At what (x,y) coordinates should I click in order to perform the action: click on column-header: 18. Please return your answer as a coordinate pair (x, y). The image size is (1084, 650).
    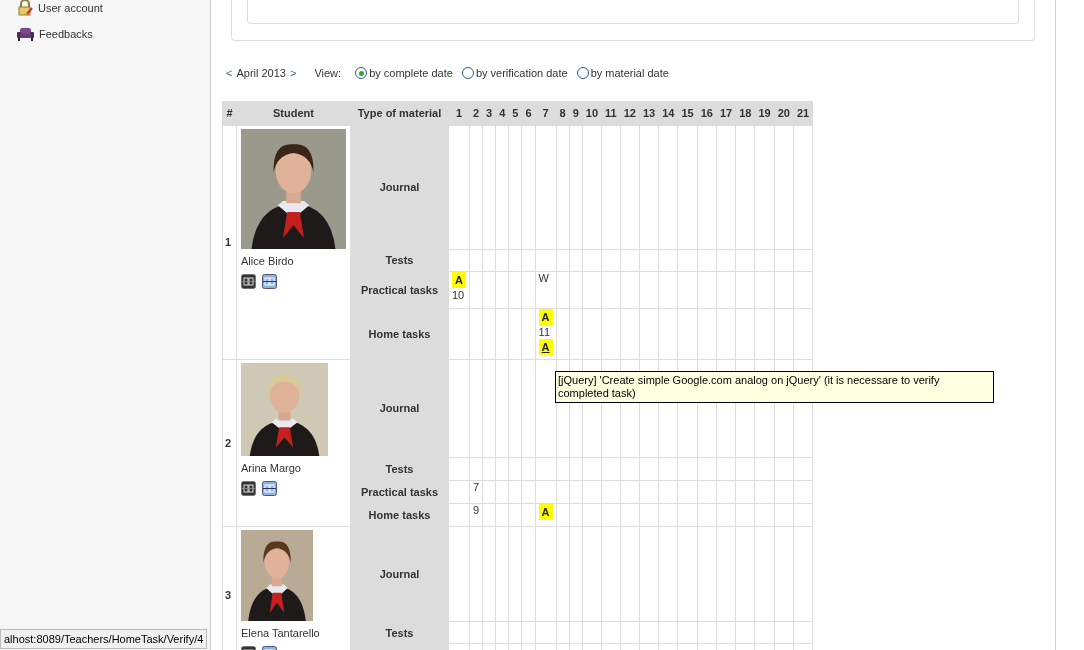
    Looking at the image, I should click on (745, 113).